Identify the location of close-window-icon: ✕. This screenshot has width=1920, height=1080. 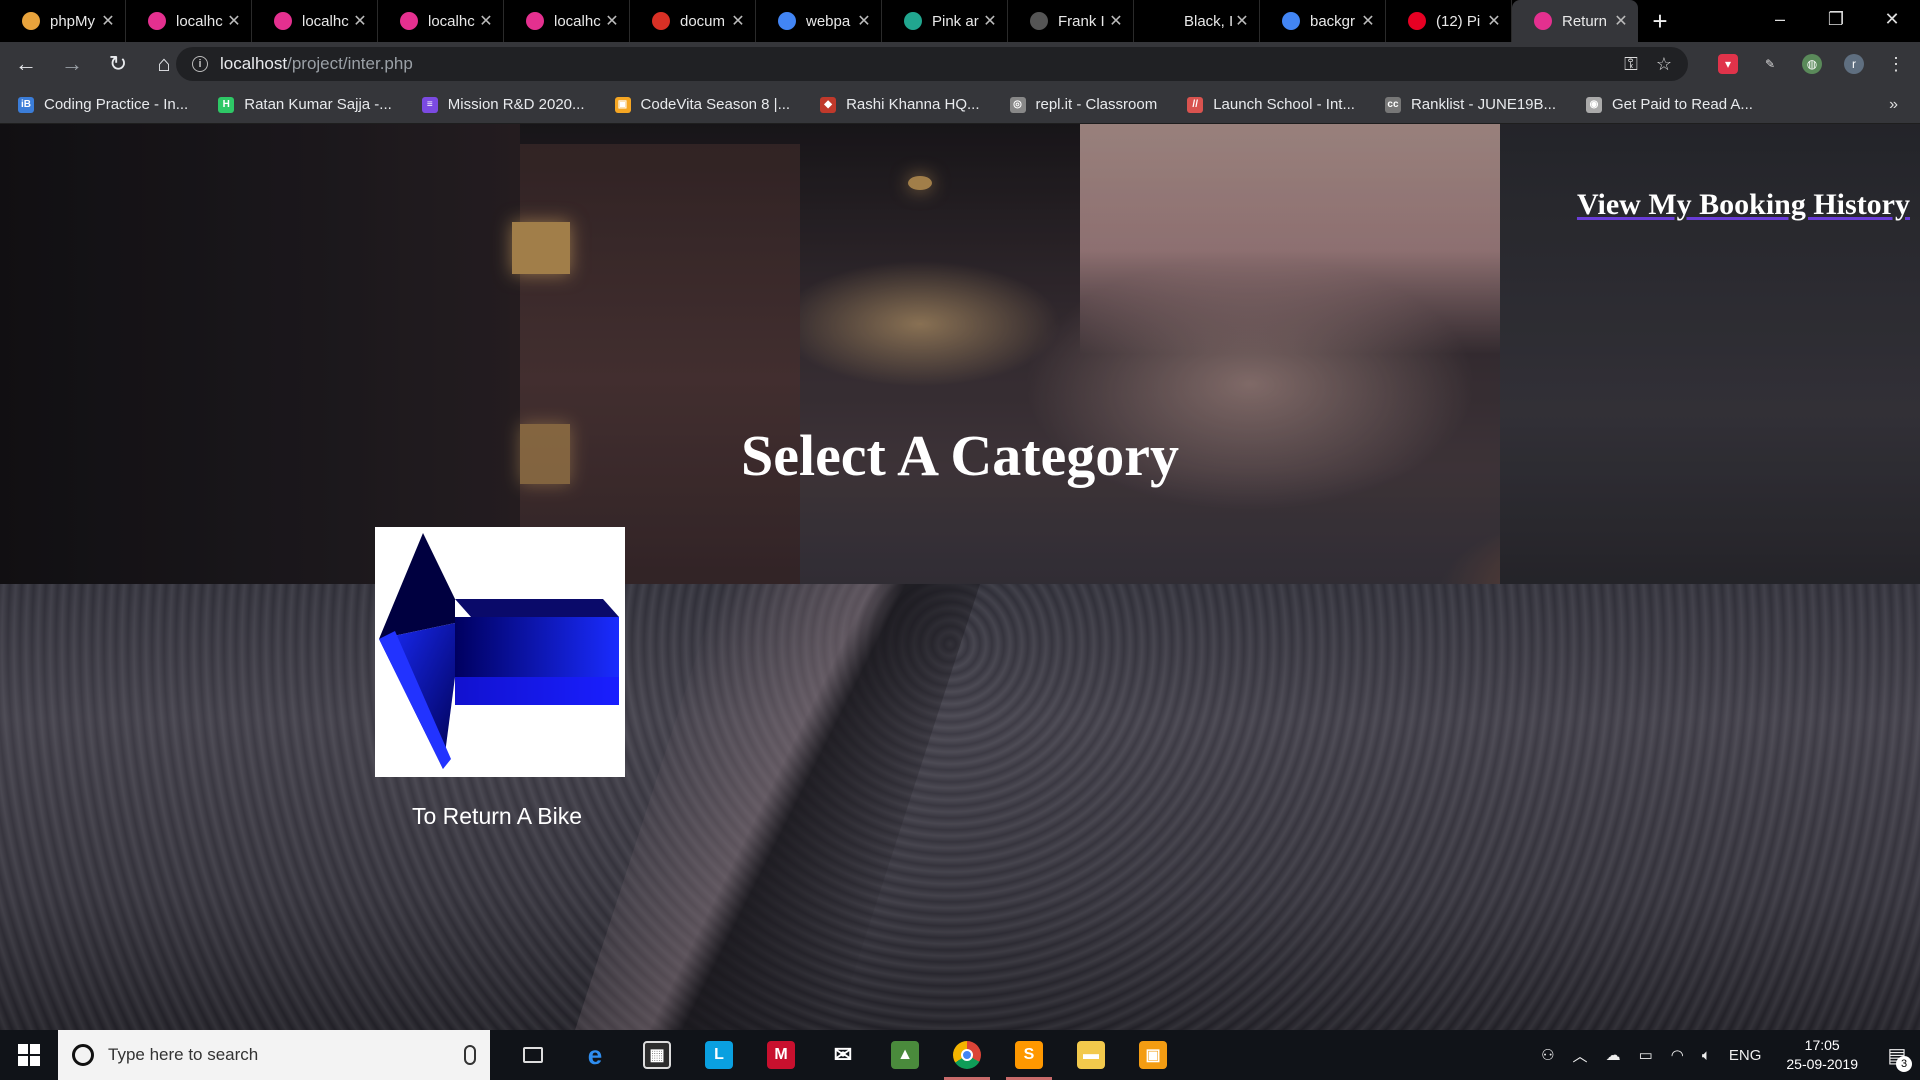
(1892, 19).